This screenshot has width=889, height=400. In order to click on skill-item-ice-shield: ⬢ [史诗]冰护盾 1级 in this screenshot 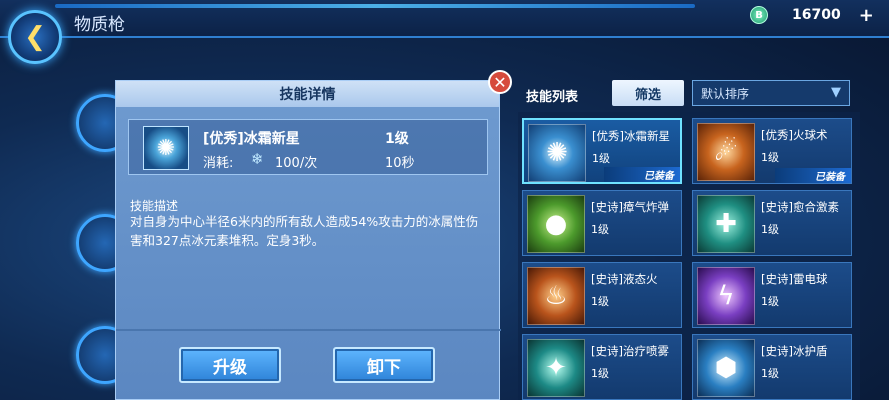, I will do `click(772, 367)`.